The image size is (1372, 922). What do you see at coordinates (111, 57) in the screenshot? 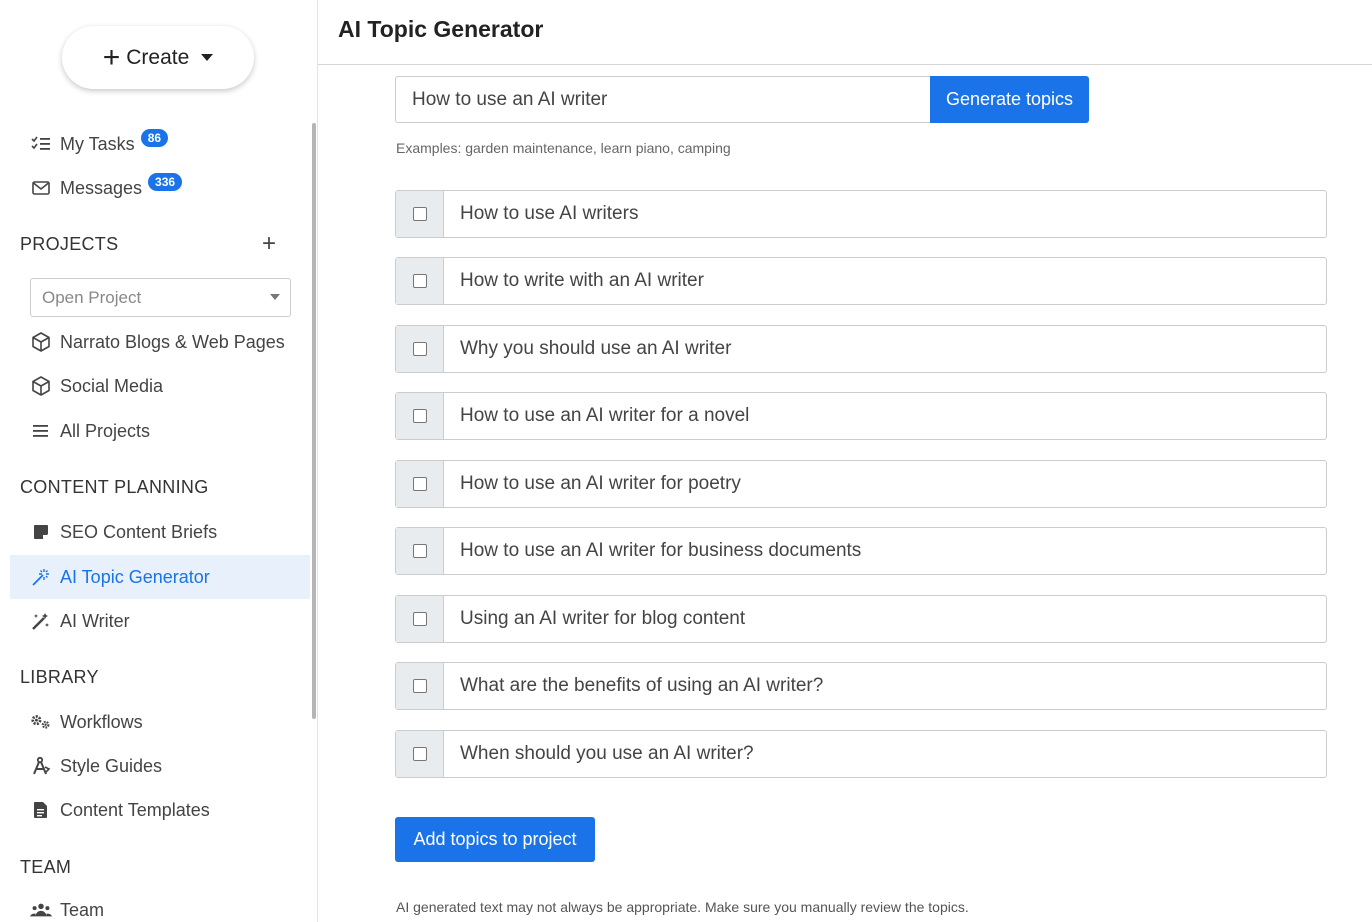
I see `plus-icon: +` at bounding box center [111, 57].